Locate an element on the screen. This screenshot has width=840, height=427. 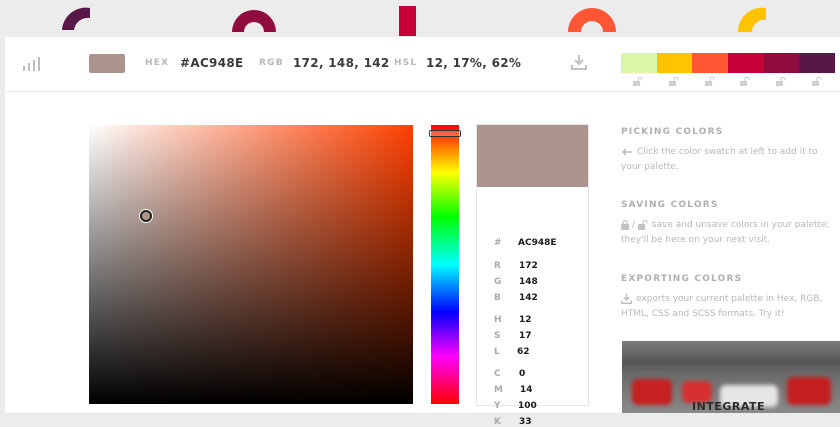
detail-value: 148 is located at coordinates (528, 282).